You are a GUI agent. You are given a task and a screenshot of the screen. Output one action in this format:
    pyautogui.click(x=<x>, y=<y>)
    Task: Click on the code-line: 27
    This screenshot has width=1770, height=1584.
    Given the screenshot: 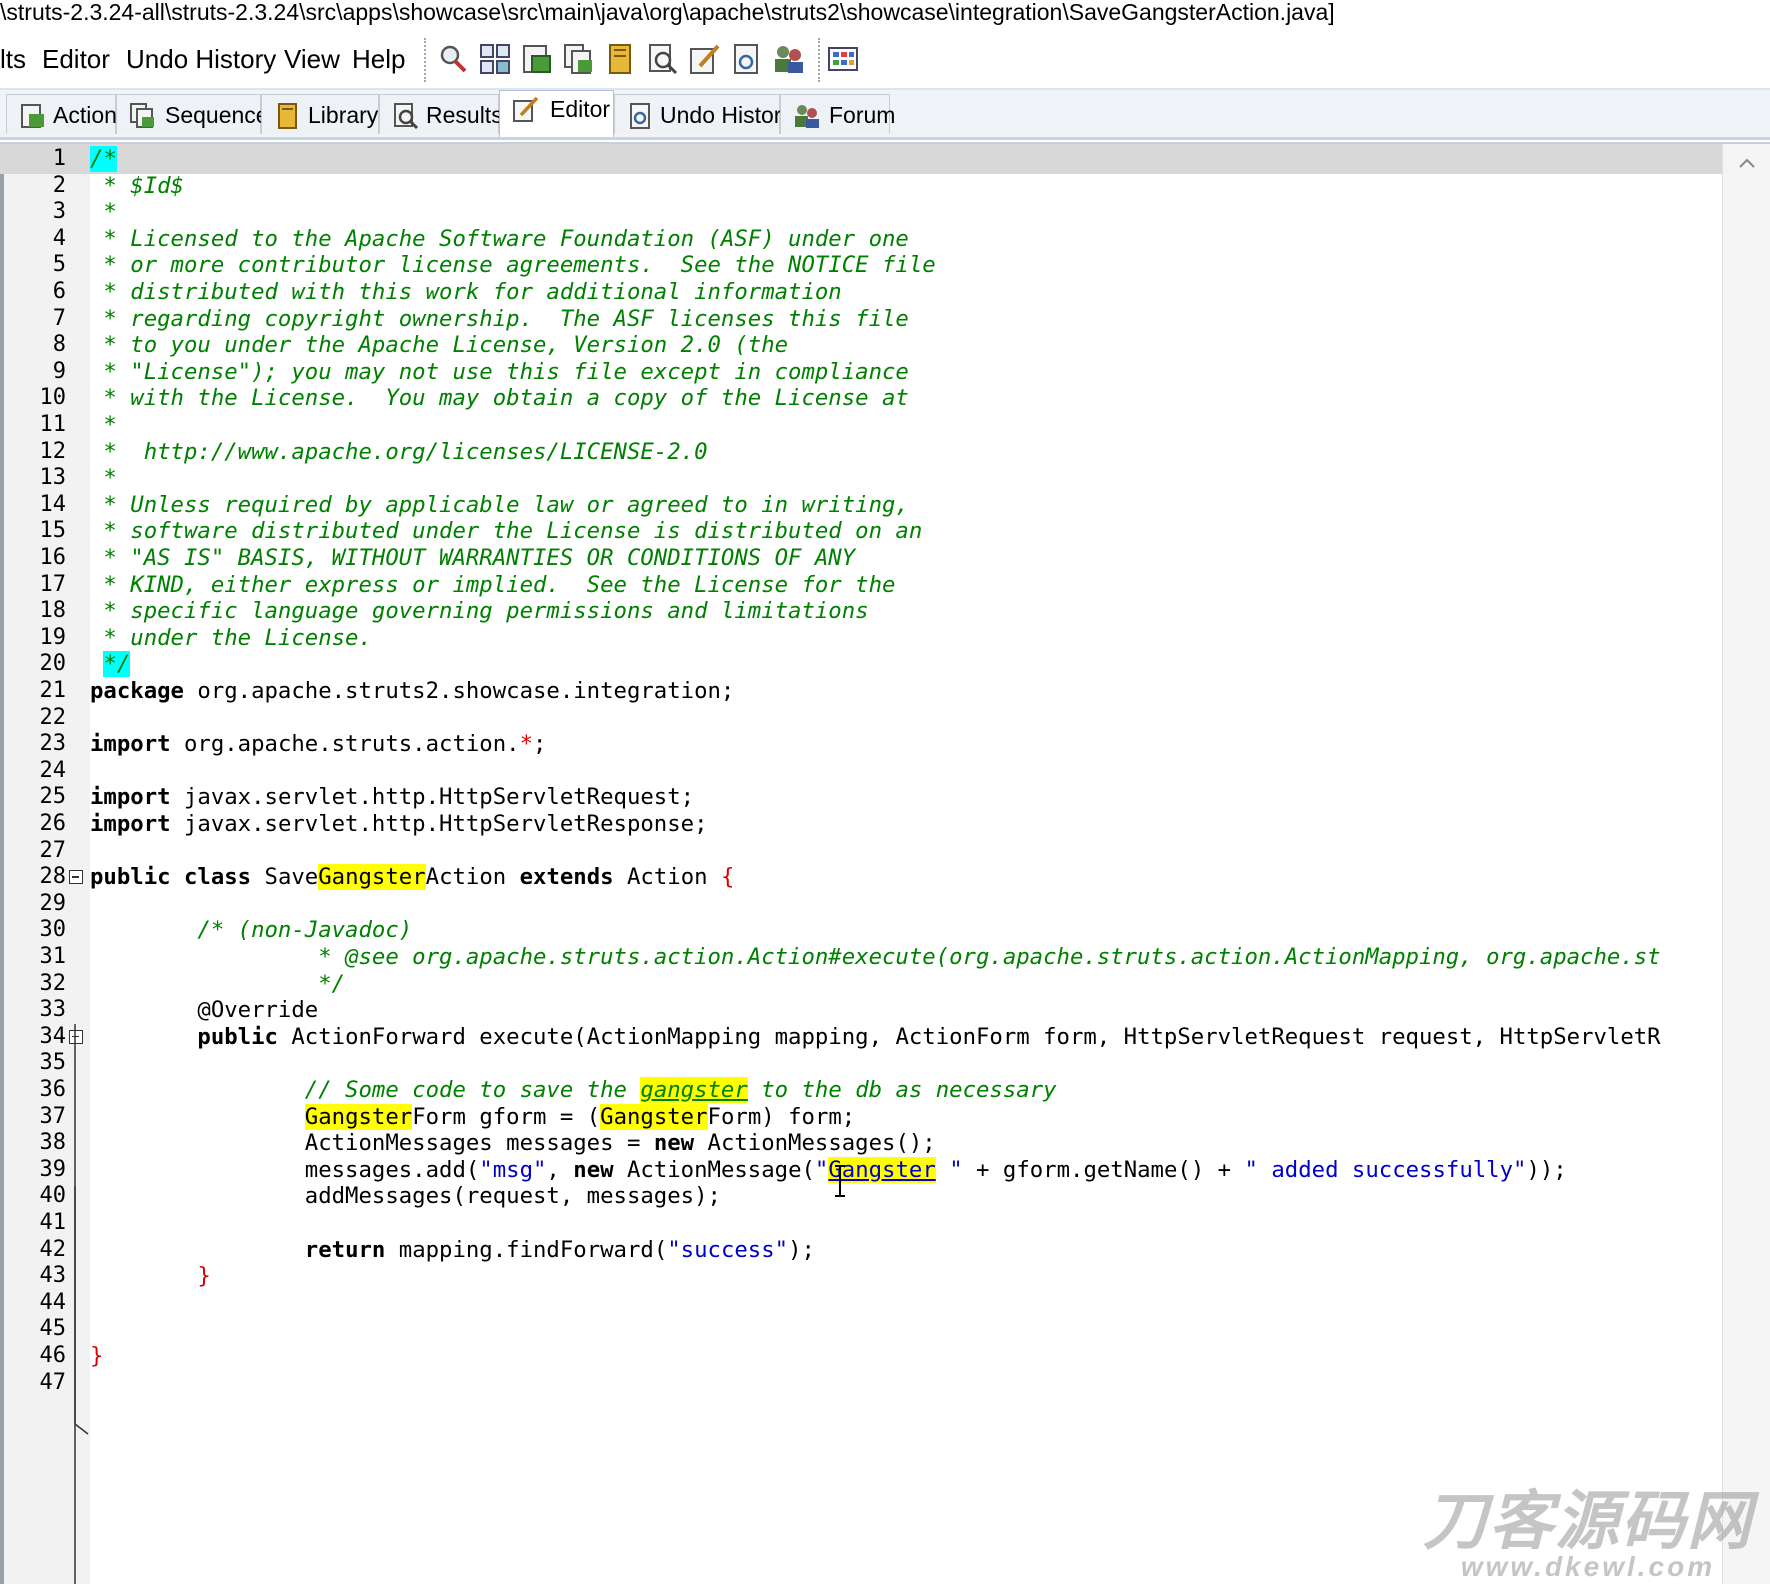 What is the action you would take?
    pyautogui.click(x=861, y=851)
    